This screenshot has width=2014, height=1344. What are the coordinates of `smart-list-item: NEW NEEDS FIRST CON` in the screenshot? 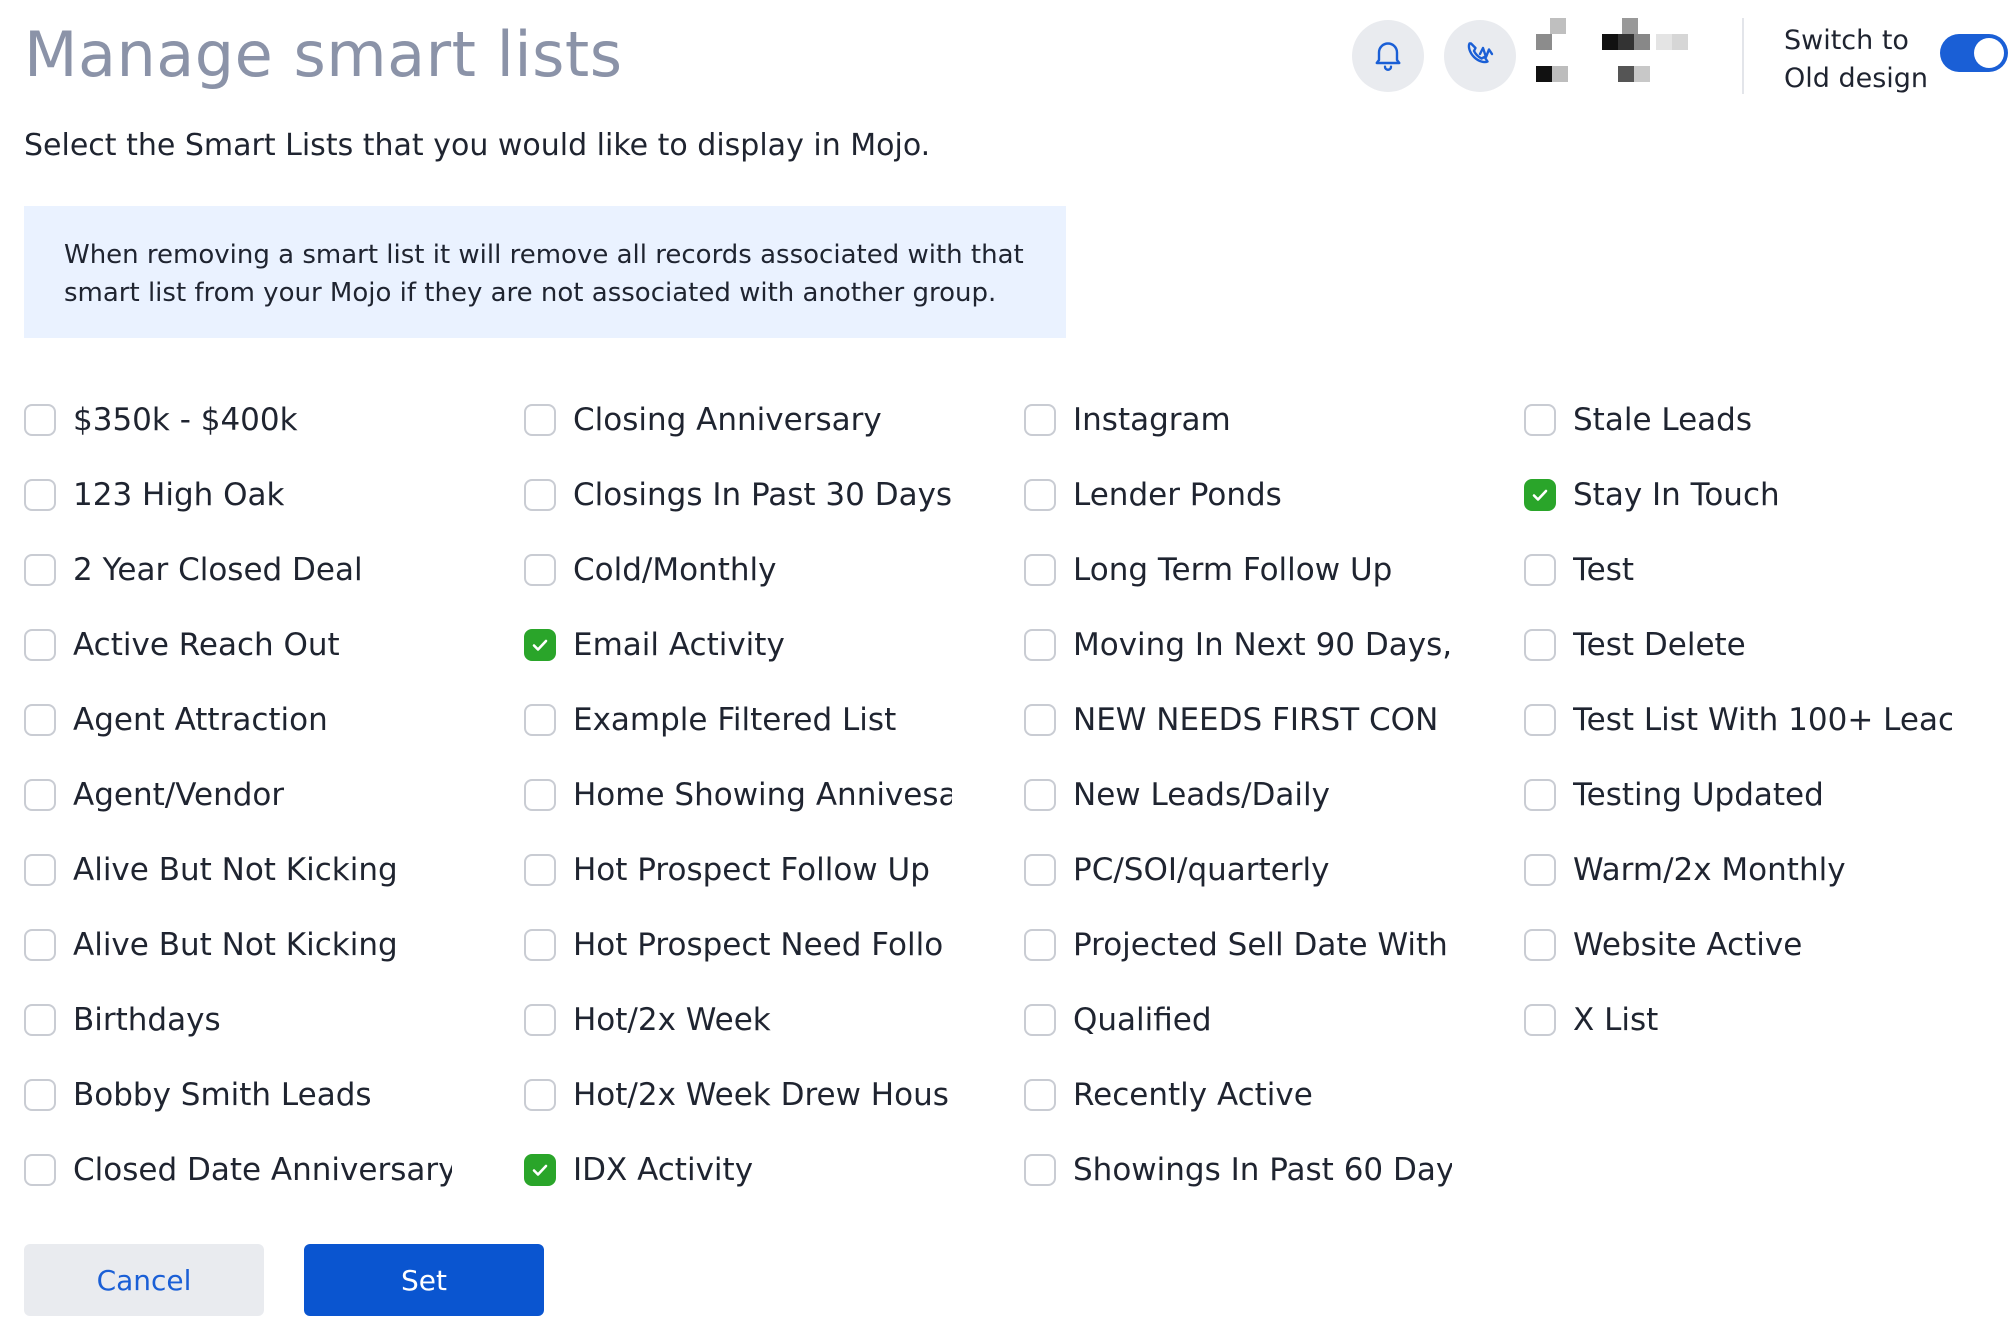 It's located at (1238, 719).